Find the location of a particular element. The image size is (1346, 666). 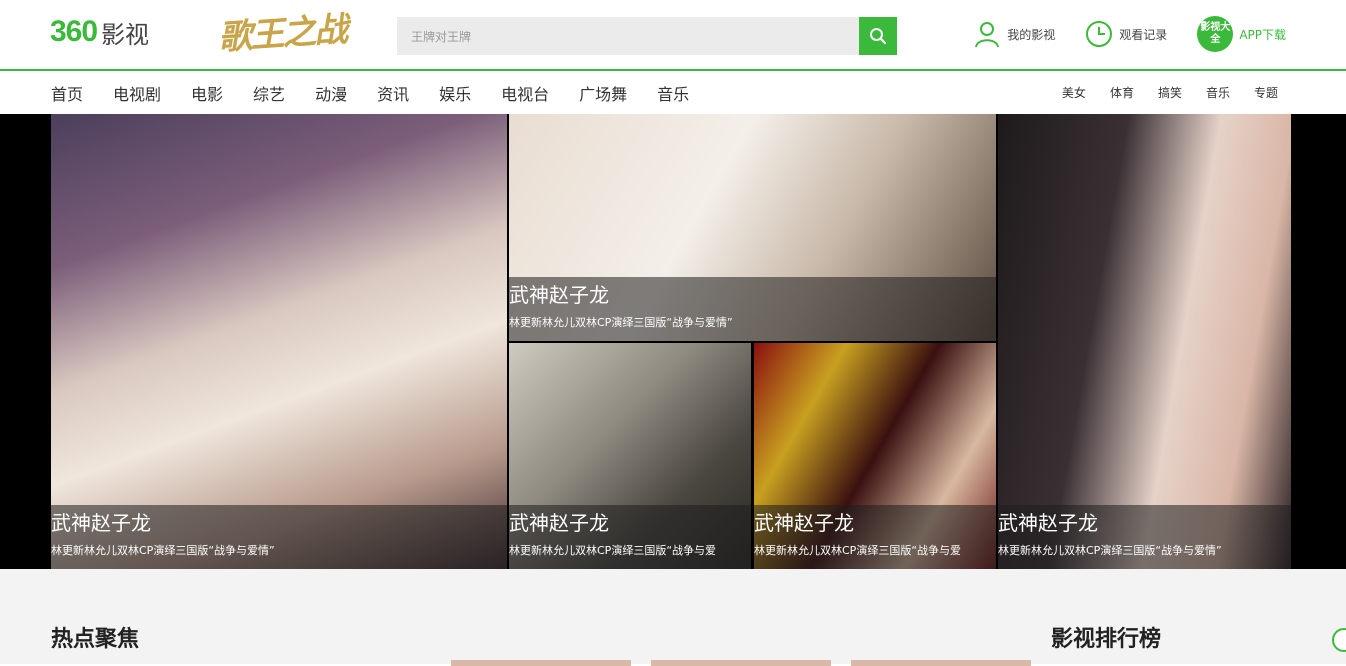

nav-sub-funny: 搞笑 is located at coordinates (1170, 92).